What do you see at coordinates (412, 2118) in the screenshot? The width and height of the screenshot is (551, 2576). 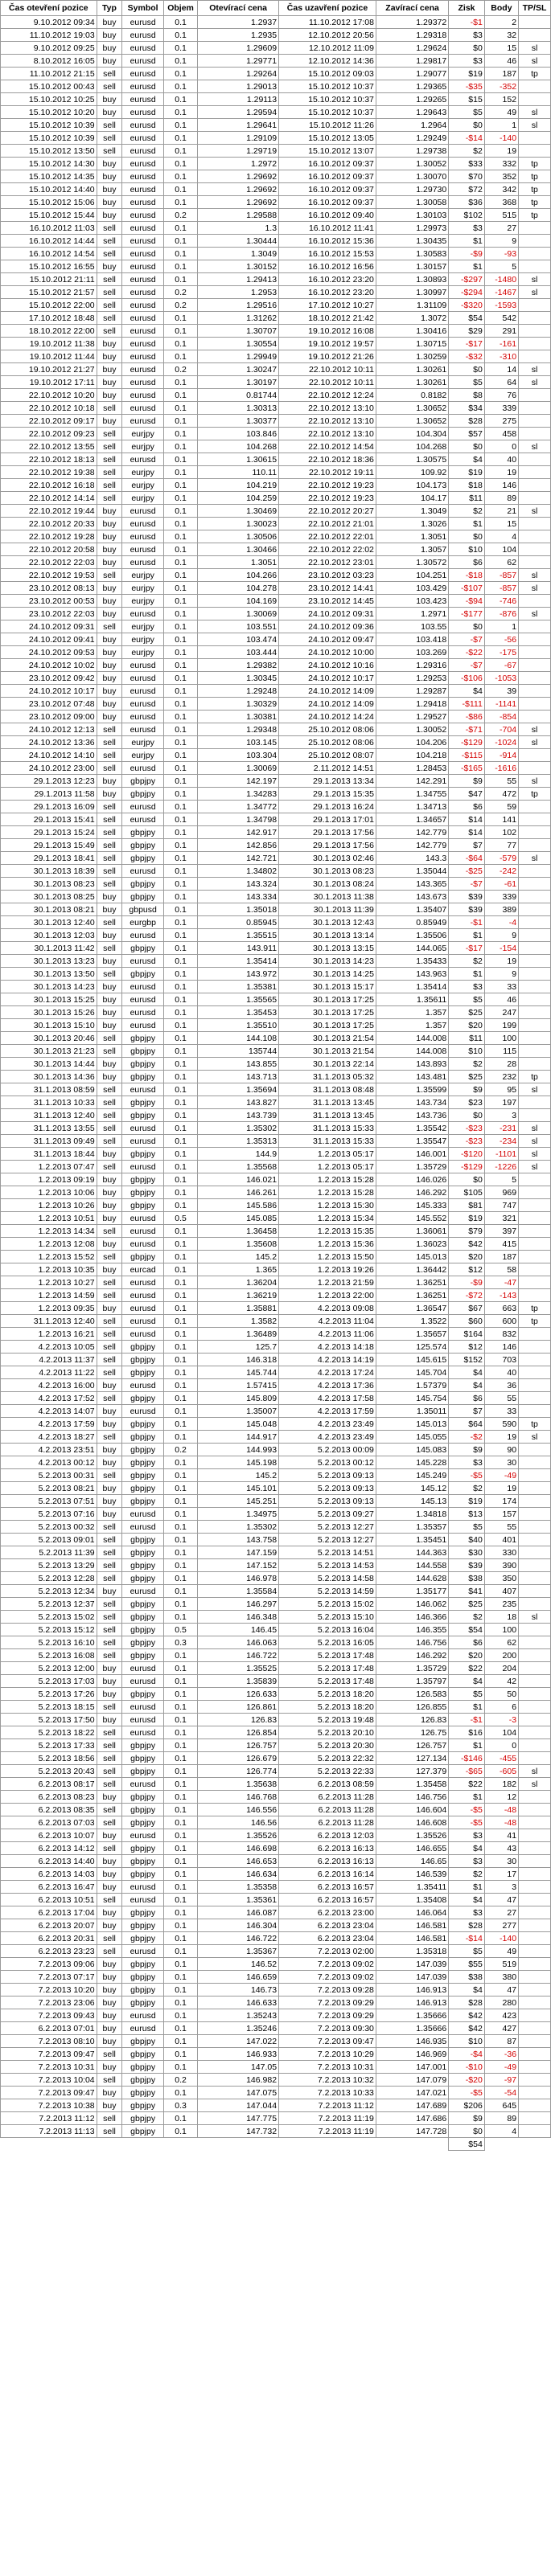 I see `cell-close-price: 147.686` at bounding box center [412, 2118].